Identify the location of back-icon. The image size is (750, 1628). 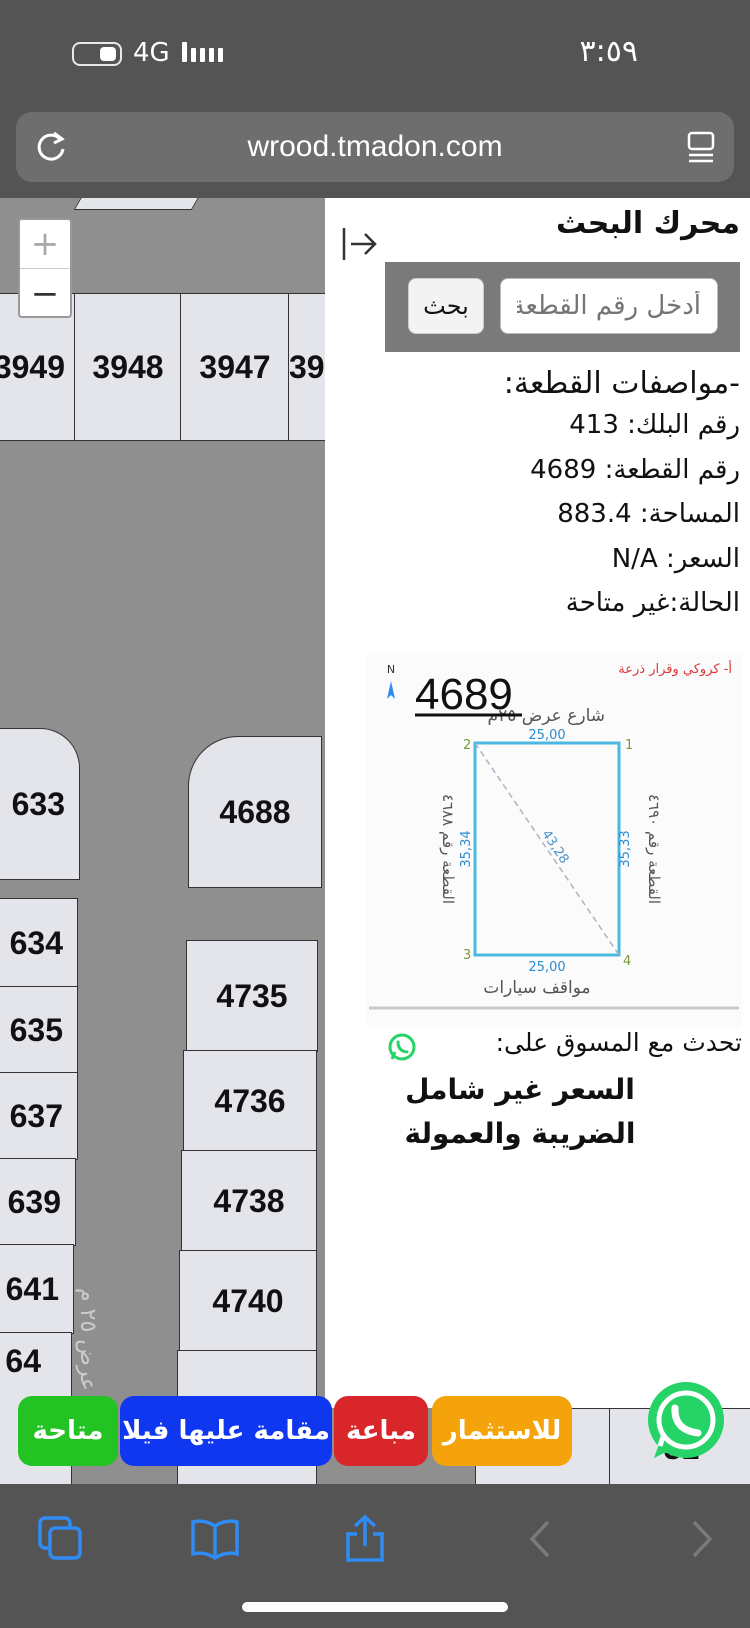
(541, 1539).